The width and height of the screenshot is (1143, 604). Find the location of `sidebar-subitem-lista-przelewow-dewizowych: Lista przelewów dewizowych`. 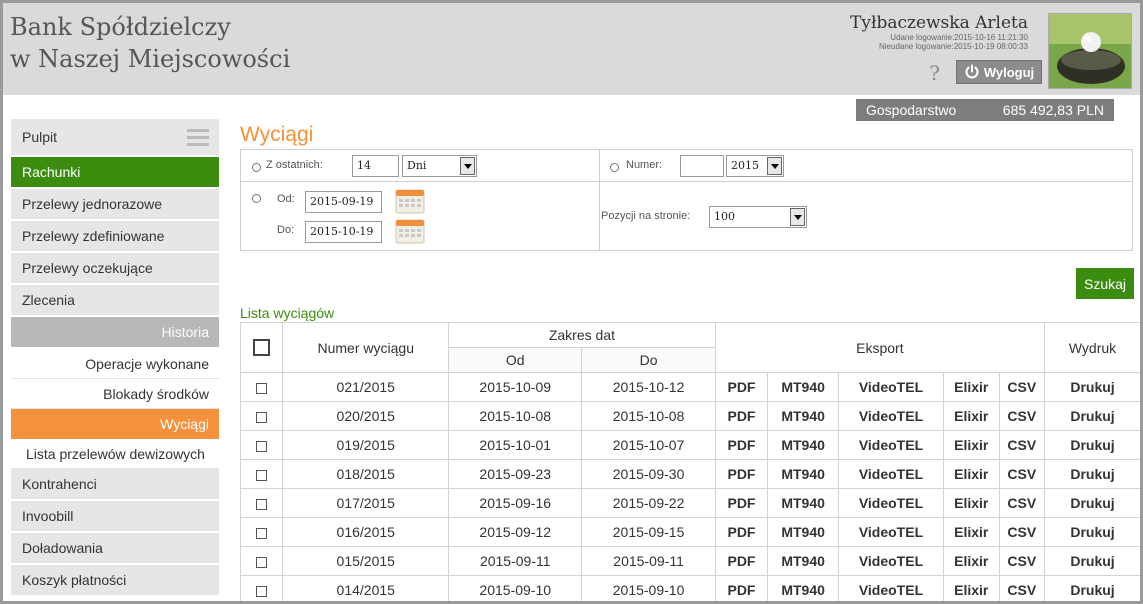

sidebar-subitem-lista-przelewow-dewizowych: Lista przelewów dewizowych is located at coordinates (115, 454).